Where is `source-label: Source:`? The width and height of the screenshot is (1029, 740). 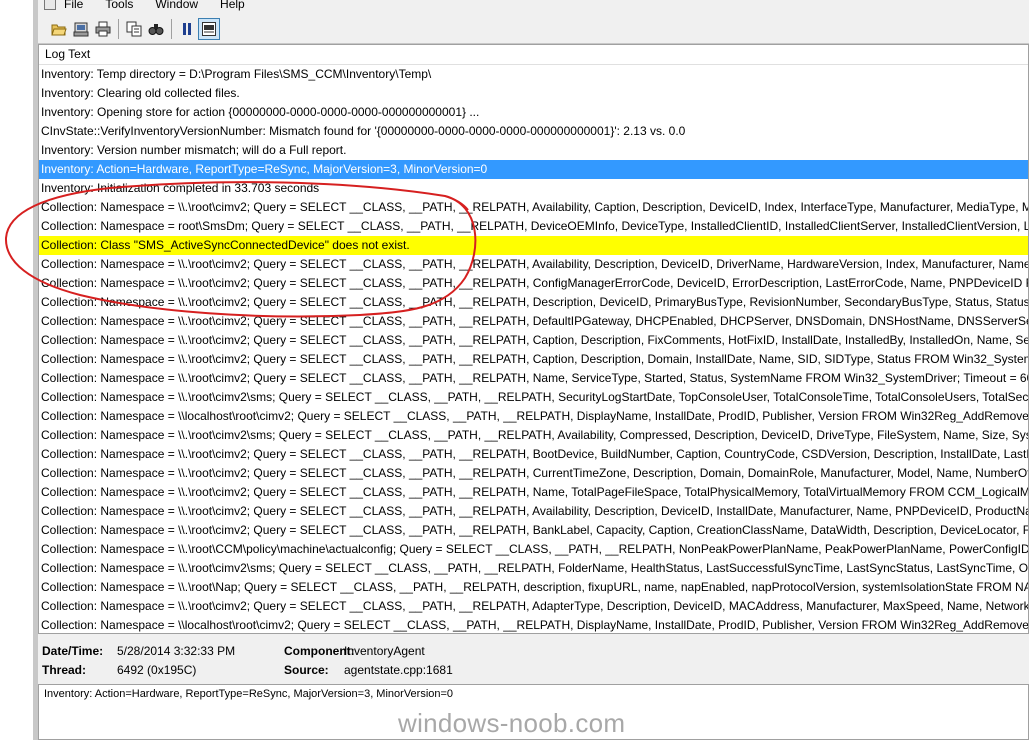
source-label: Source: is located at coordinates (306, 670).